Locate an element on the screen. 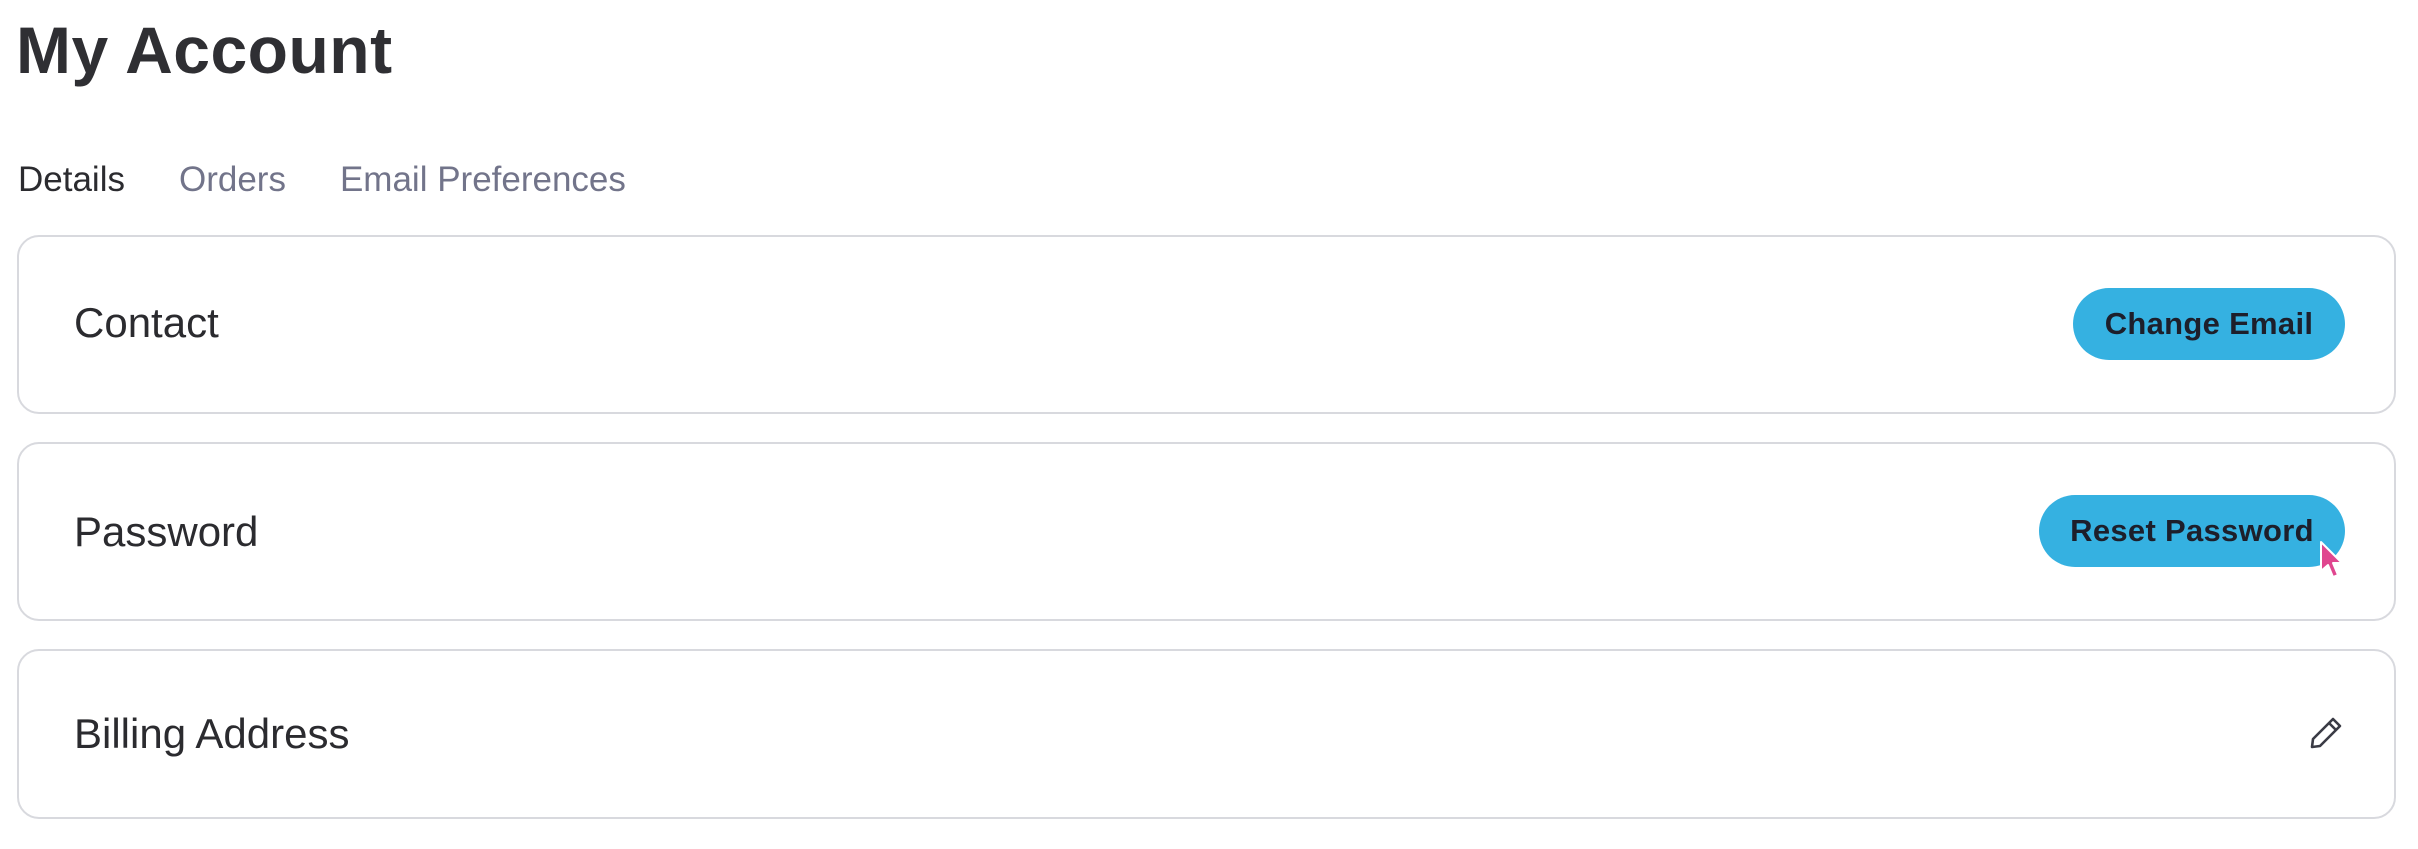 This screenshot has height=849, width=2418. password-title: Password is located at coordinates (166, 531).